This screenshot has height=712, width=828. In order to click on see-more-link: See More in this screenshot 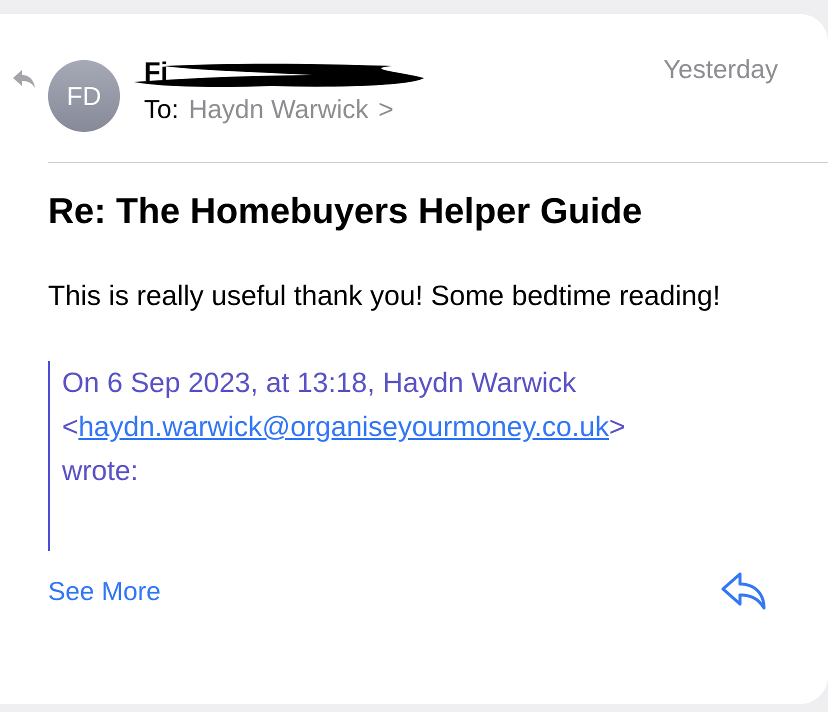, I will do `click(104, 591)`.